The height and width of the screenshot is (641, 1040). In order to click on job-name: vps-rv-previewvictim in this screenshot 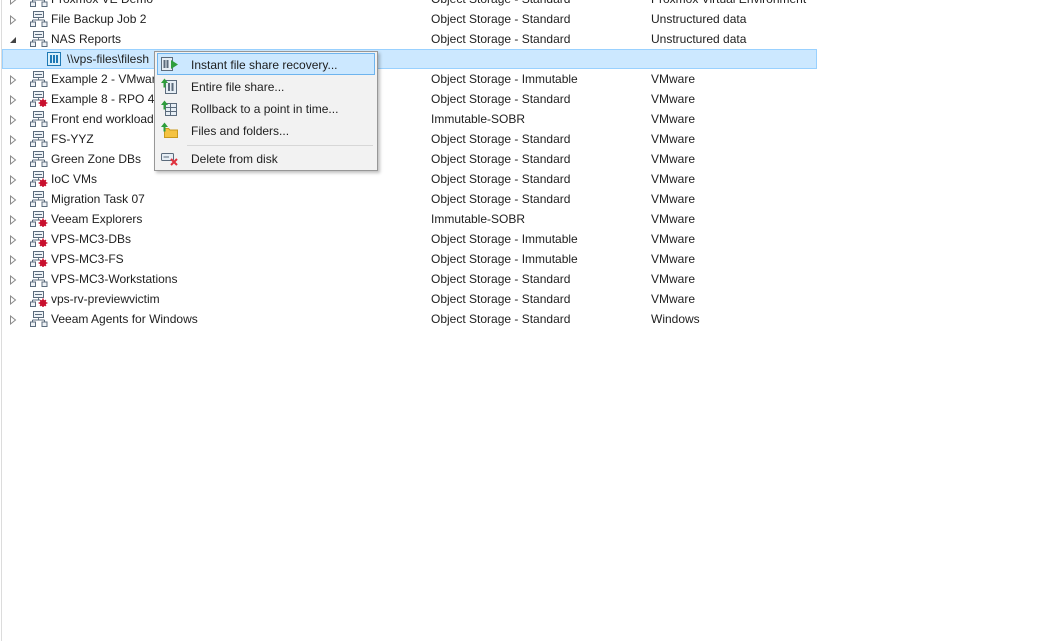, I will do `click(105, 299)`.